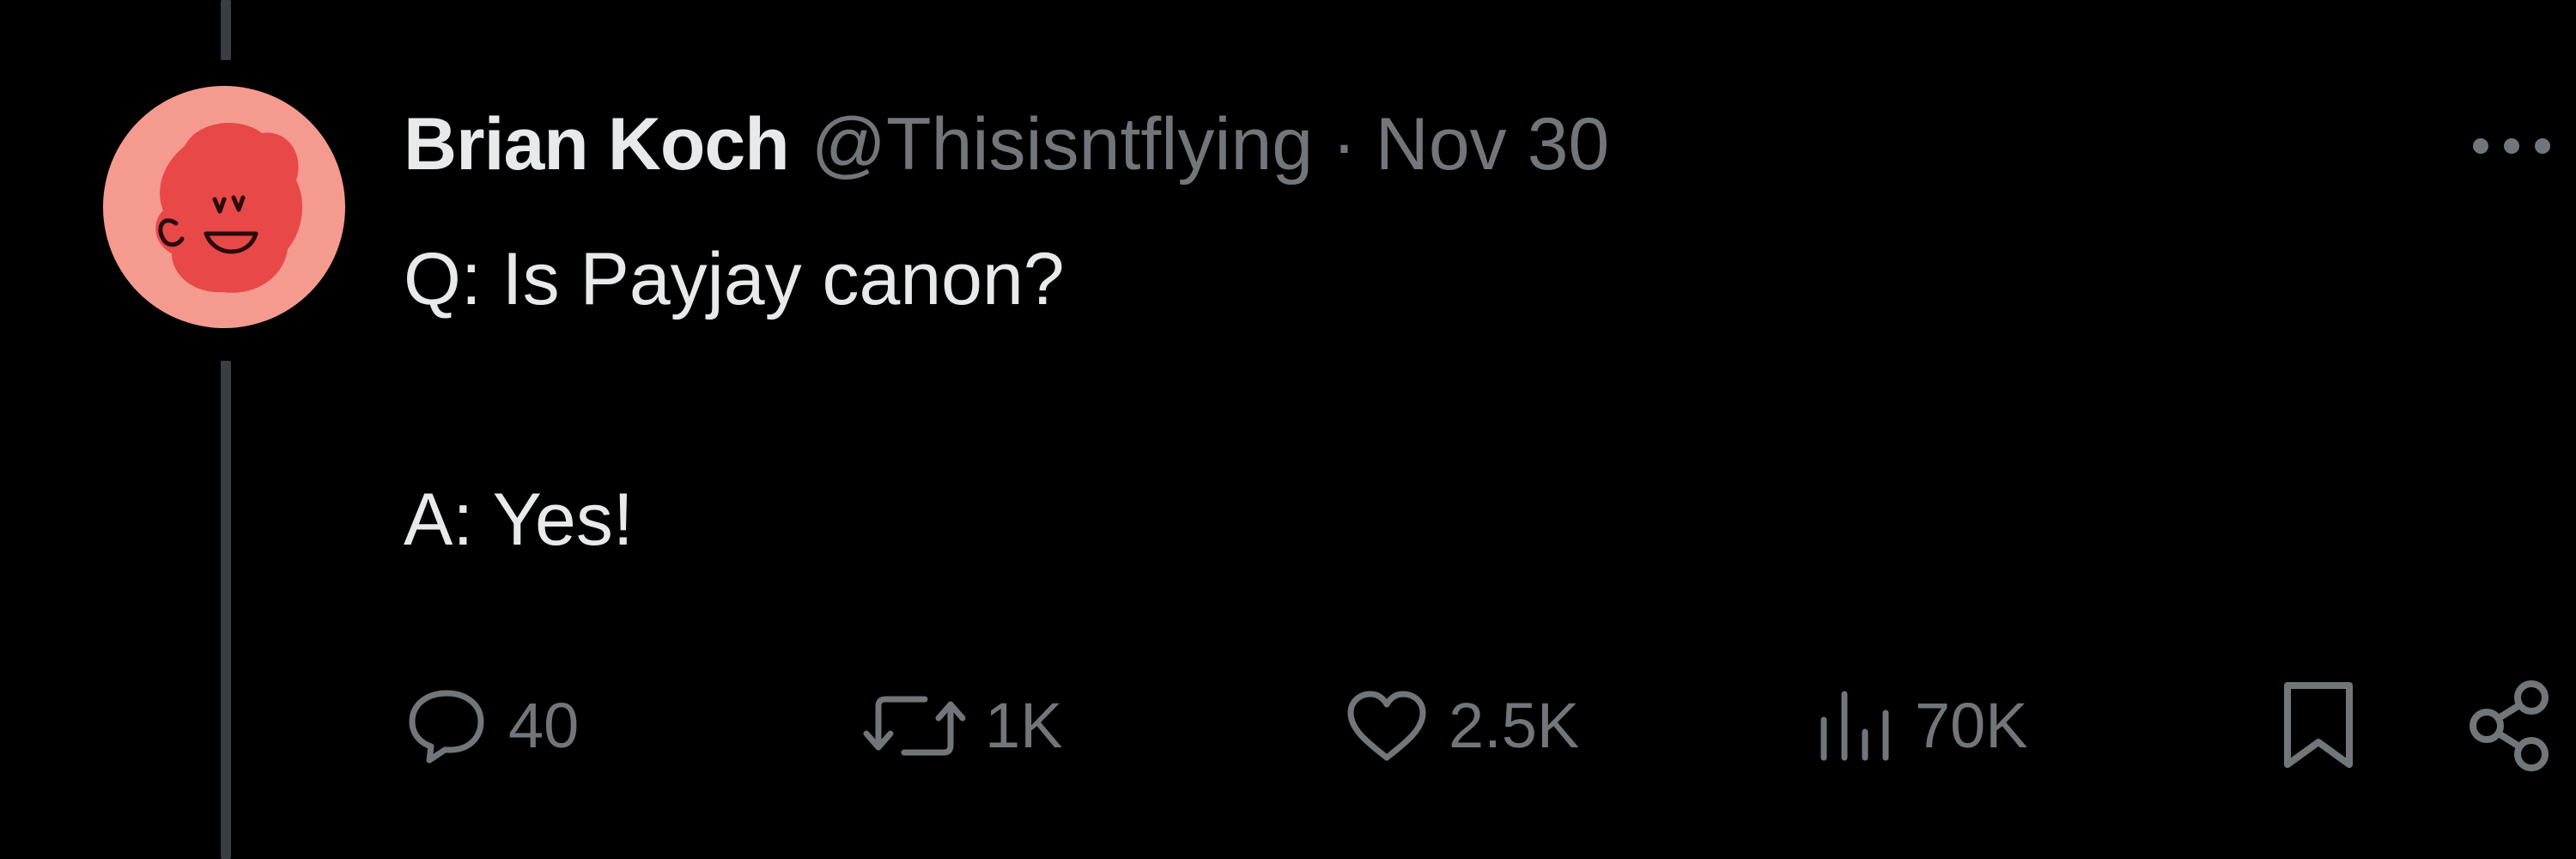 The height and width of the screenshot is (859, 2576). I want to click on heart-icon, so click(1386, 726).